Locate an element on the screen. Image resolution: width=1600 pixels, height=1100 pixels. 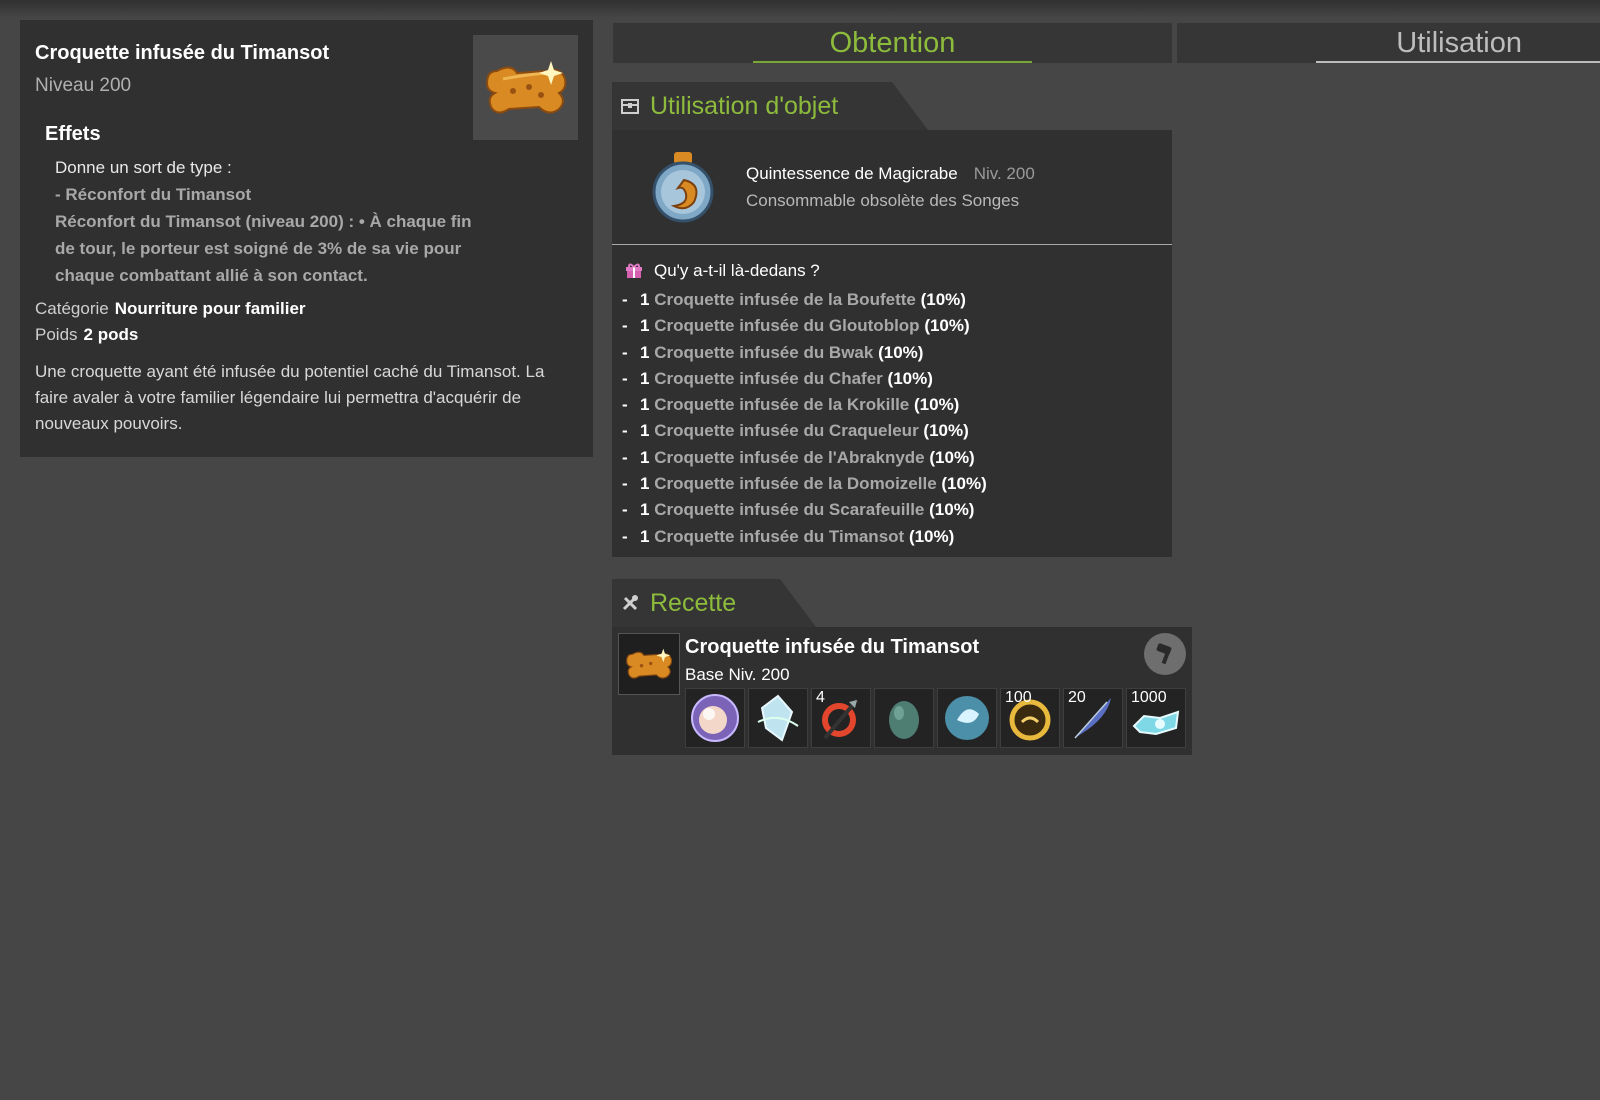
ingredient-slot: 20 is located at coordinates (1093, 718).